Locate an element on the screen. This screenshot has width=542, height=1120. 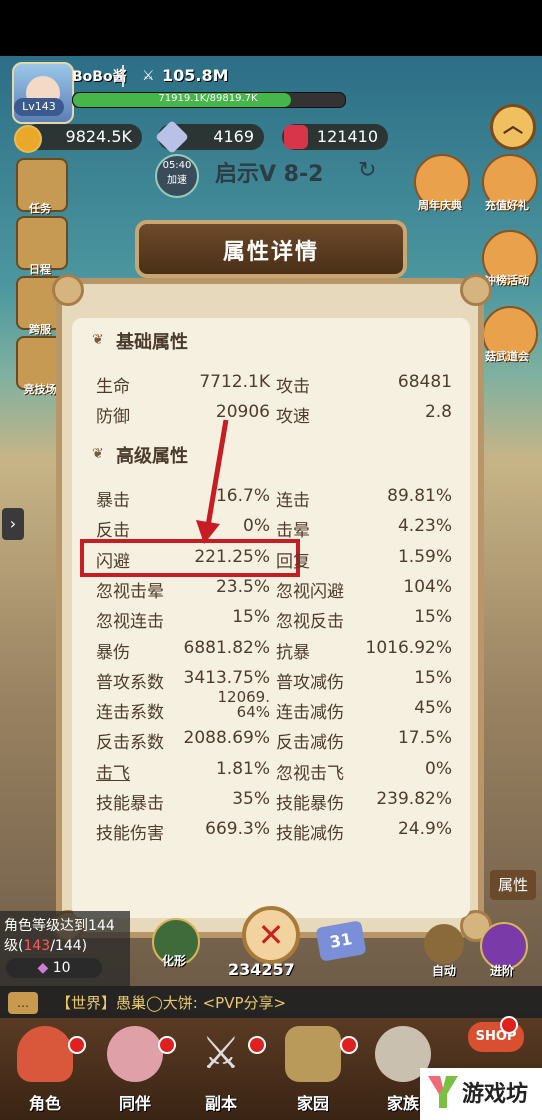
attr-value: 89.81% is located at coordinates (419, 496).